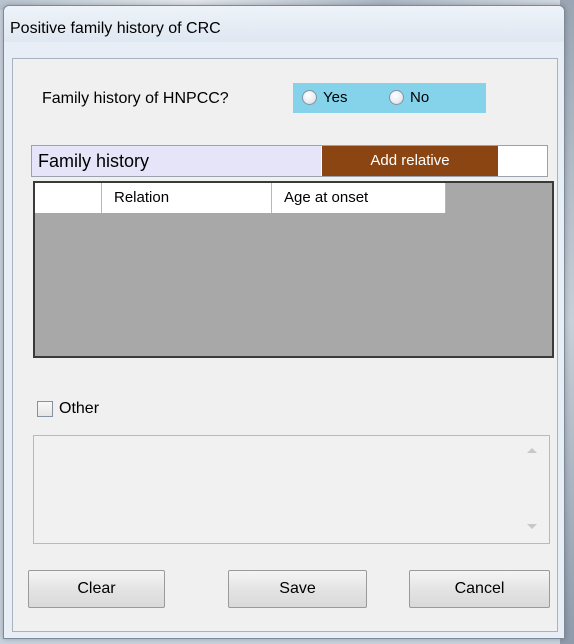  What do you see at coordinates (135, 98) in the screenshot?
I see `hnpcc-question-label: Family history of HNPCC?` at bounding box center [135, 98].